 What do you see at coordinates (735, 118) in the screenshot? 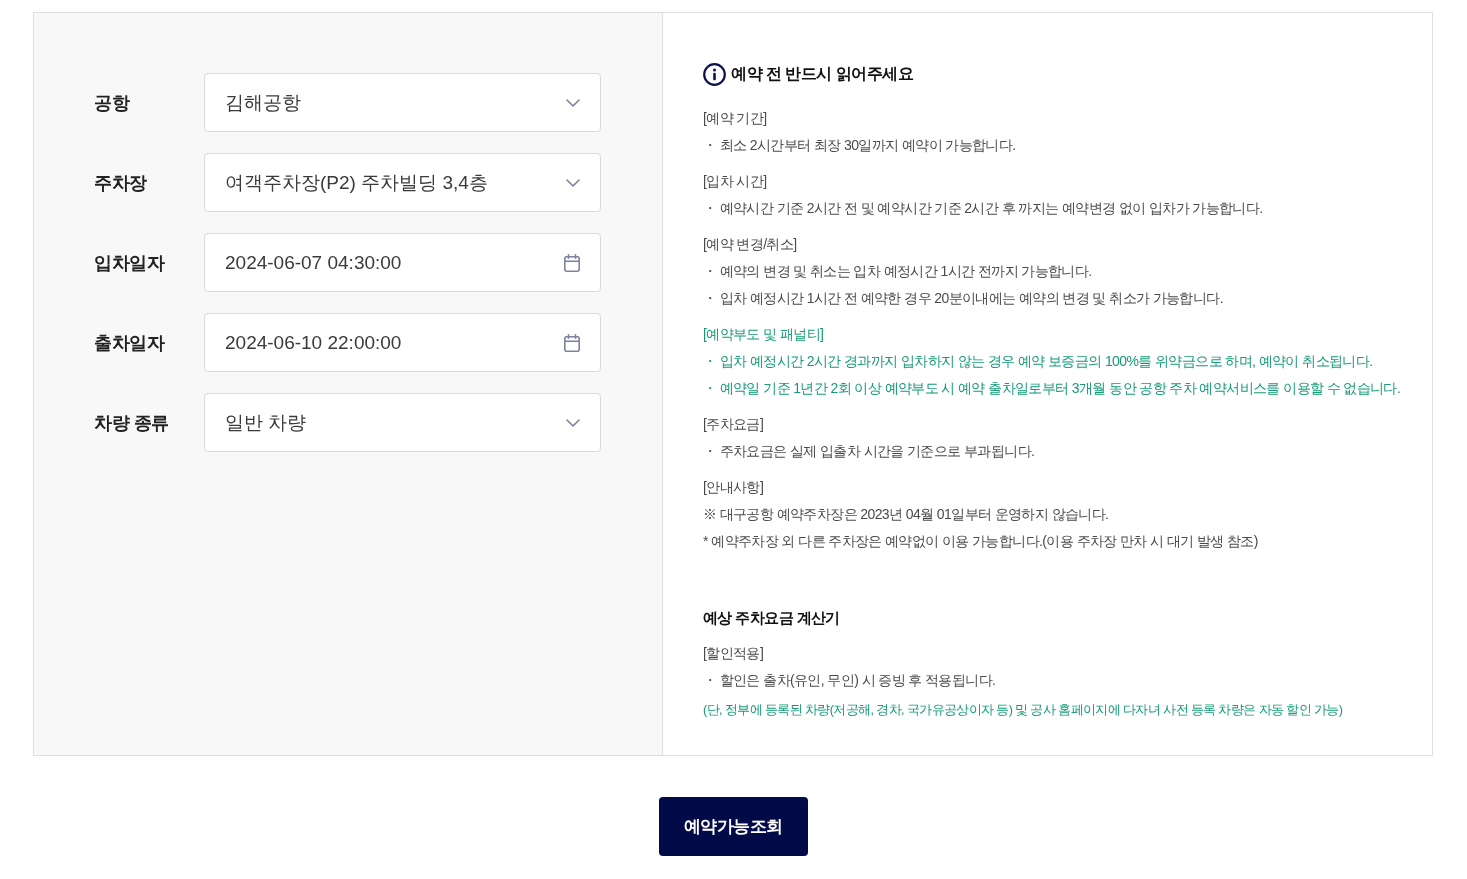
I see `notice-heading: [예약 기간]` at bounding box center [735, 118].